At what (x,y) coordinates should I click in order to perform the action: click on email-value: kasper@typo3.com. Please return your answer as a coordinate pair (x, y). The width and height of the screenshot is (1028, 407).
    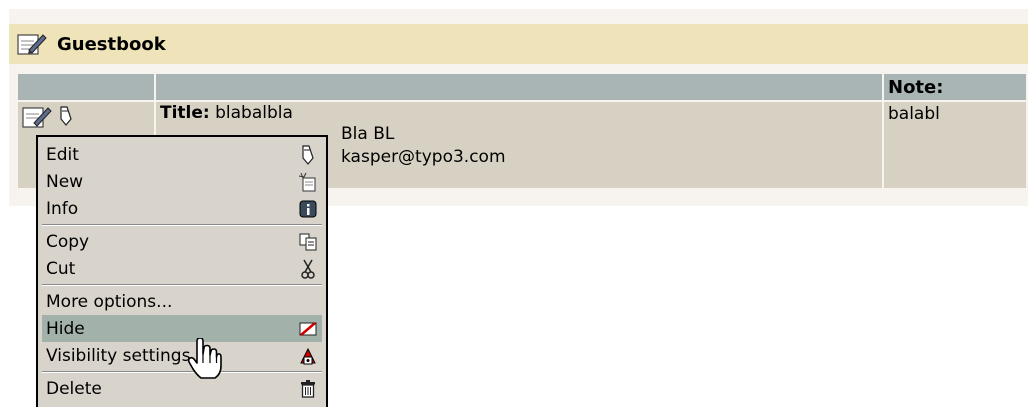
    Looking at the image, I should click on (423, 157).